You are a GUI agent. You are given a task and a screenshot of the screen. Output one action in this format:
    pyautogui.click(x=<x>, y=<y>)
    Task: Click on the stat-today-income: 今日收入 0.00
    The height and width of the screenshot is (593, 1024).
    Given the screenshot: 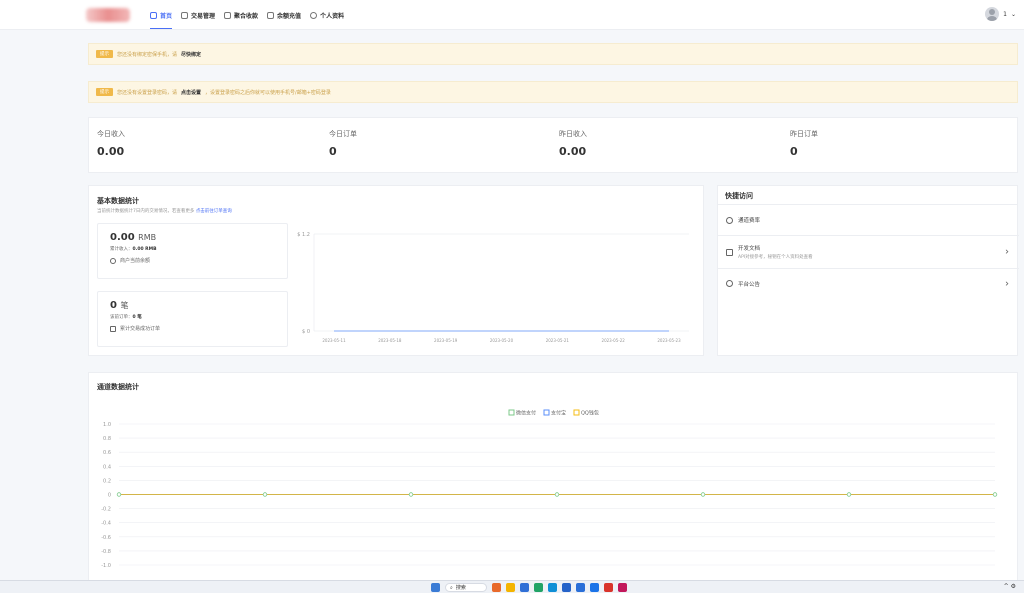 What is the action you would take?
    pyautogui.click(x=111, y=143)
    